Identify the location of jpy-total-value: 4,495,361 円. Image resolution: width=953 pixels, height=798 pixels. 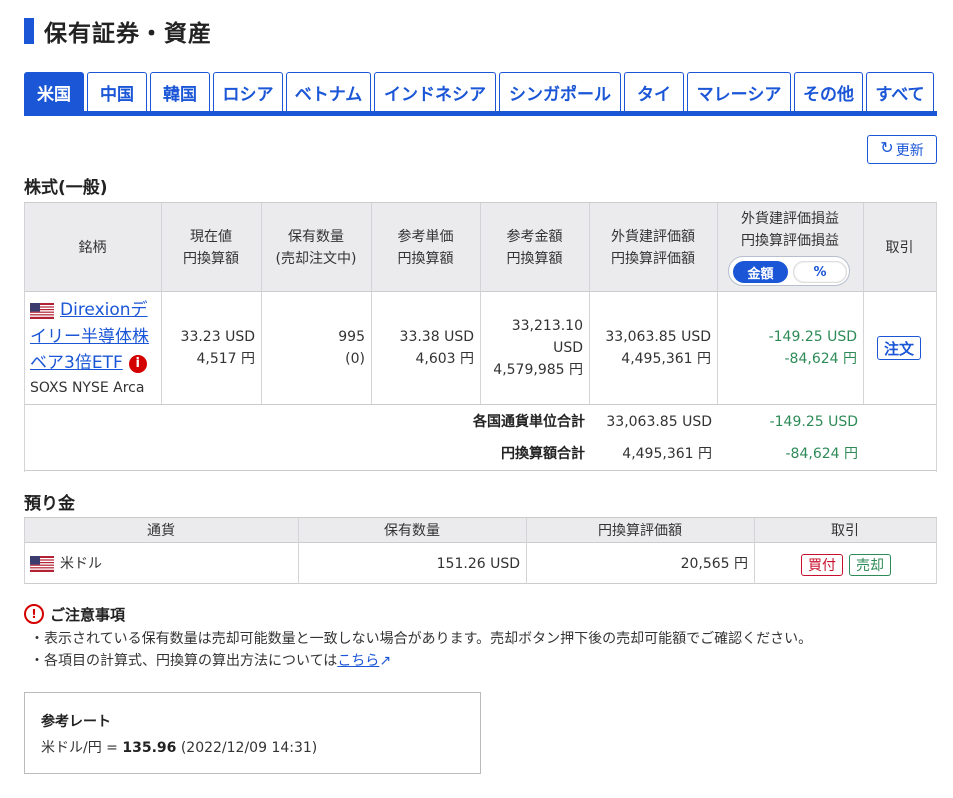
(667, 454).